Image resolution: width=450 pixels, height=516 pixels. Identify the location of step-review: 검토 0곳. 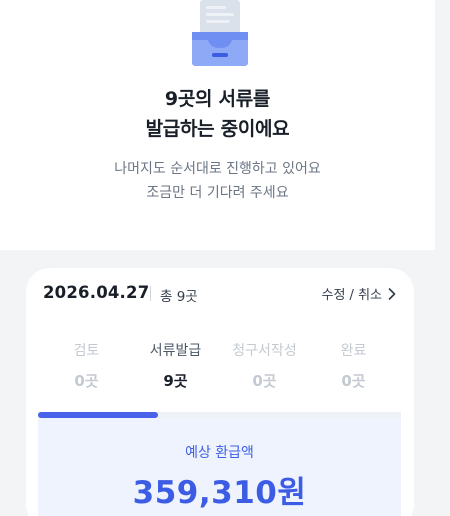
(86, 366).